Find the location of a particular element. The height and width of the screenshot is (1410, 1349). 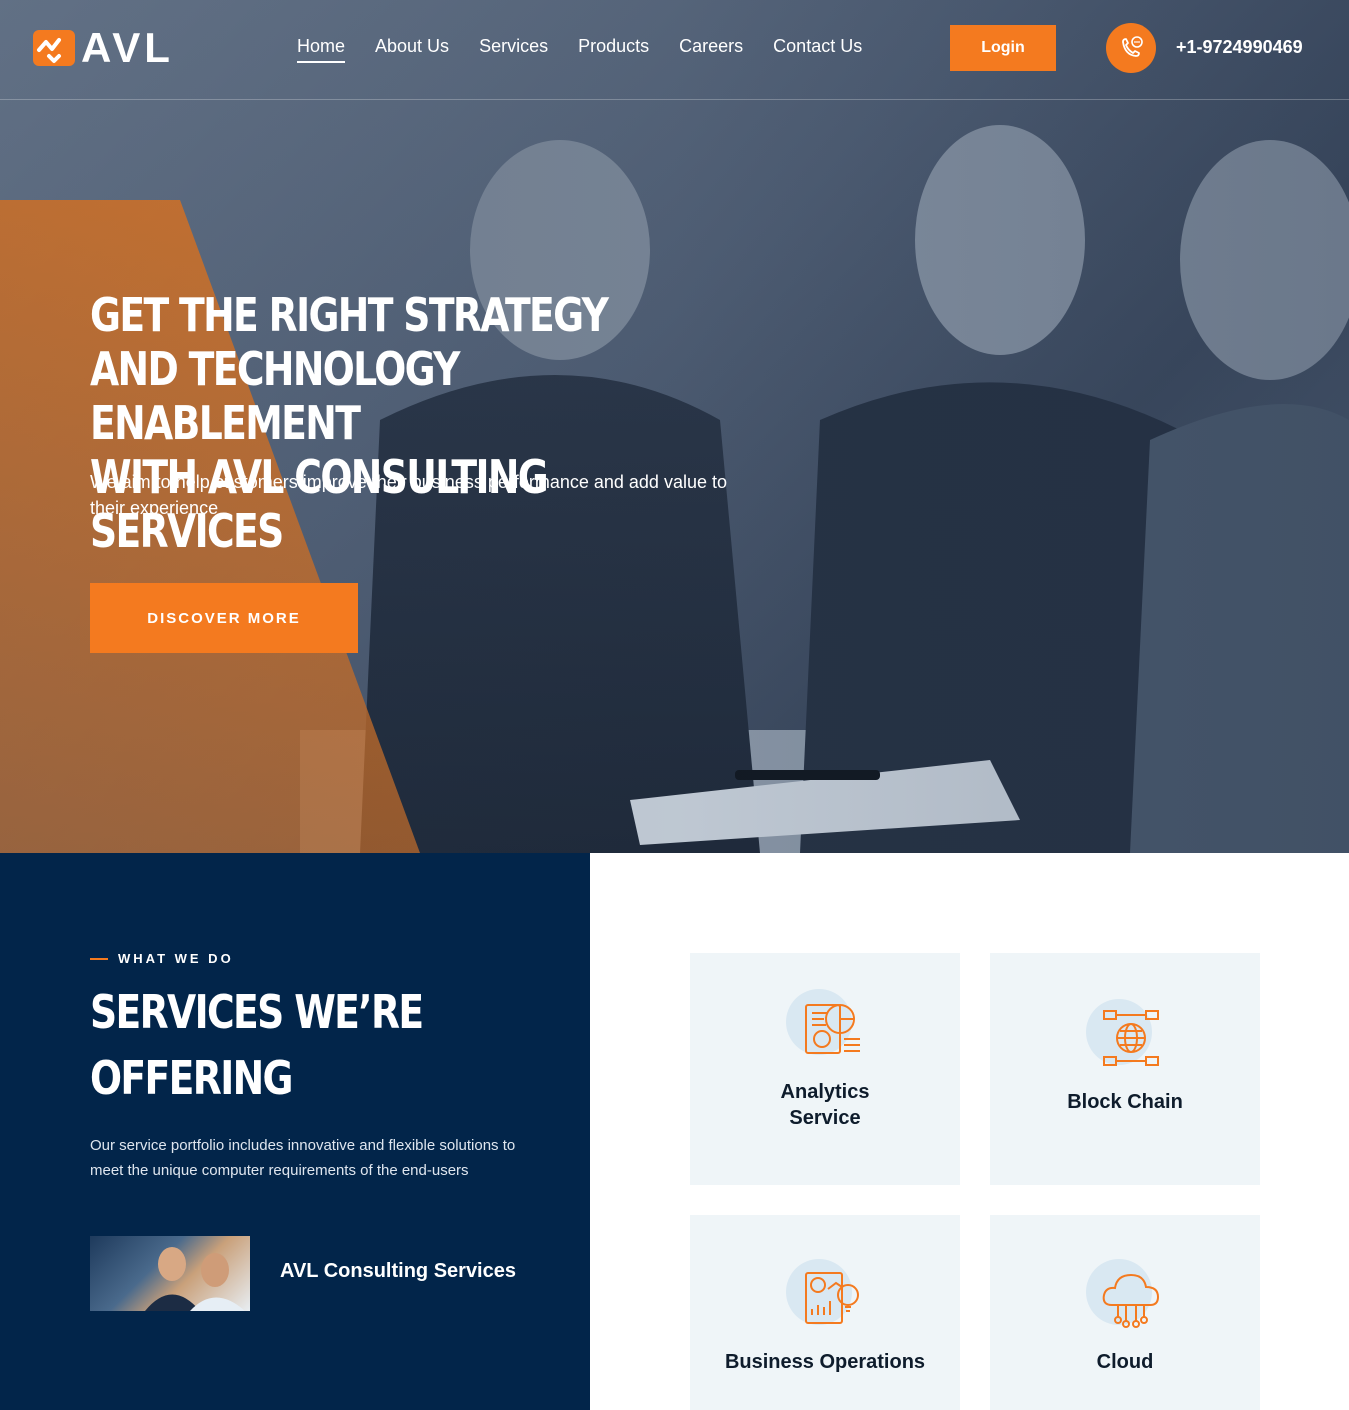

nav-item-services: Services is located at coordinates (513, 49).